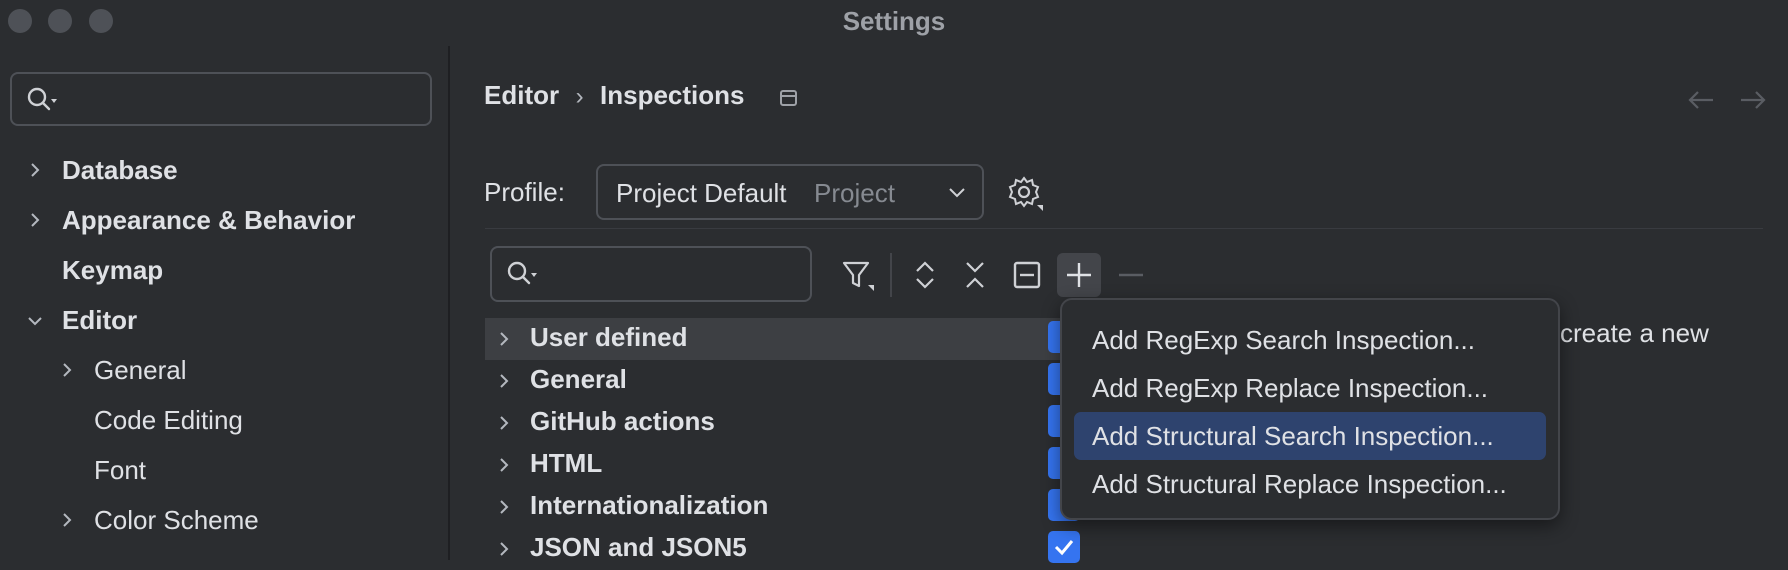 The width and height of the screenshot is (1788, 570). What do you see at coordinates (578, 379) in the screenshot?
I see `inspection-row-label: General` at bounding box center [578, 379].